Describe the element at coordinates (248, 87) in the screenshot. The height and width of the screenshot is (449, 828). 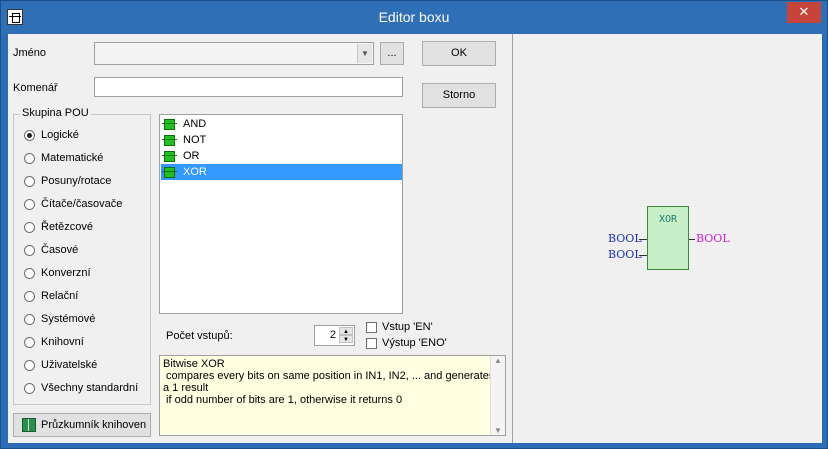
I see `comment-field` at that location.